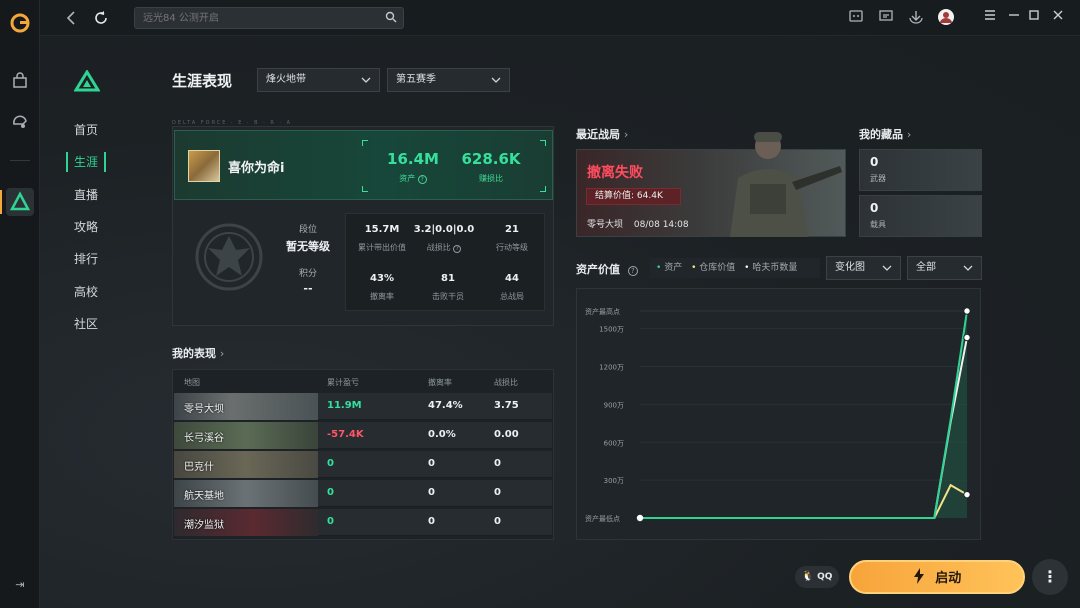 Image resolution: width=1080 pixels, height=608 pixels. What do you see at coordinates (605, 225) in the screenshot?
I see `battle-map: 零号大坝` at bounding box center [605, 225].